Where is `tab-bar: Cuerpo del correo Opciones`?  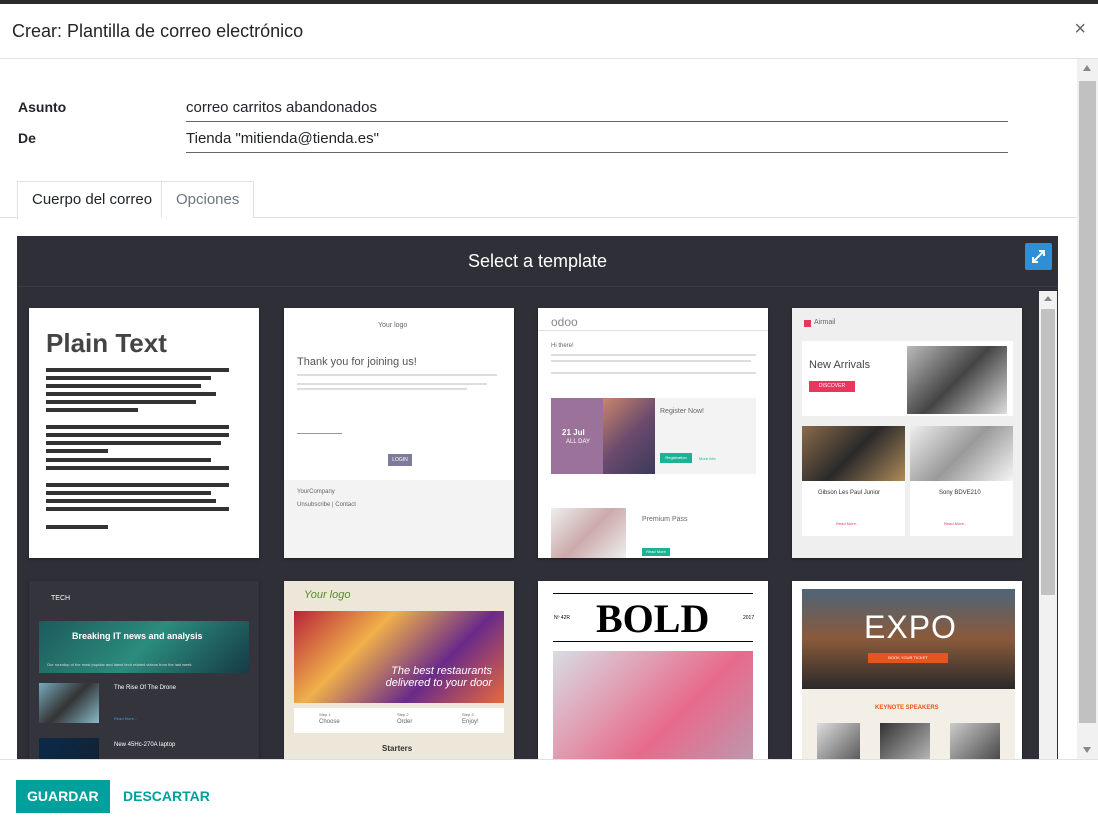 tab-bar: Cuerpo del correo Opciones is located at coordinates (538, 200).